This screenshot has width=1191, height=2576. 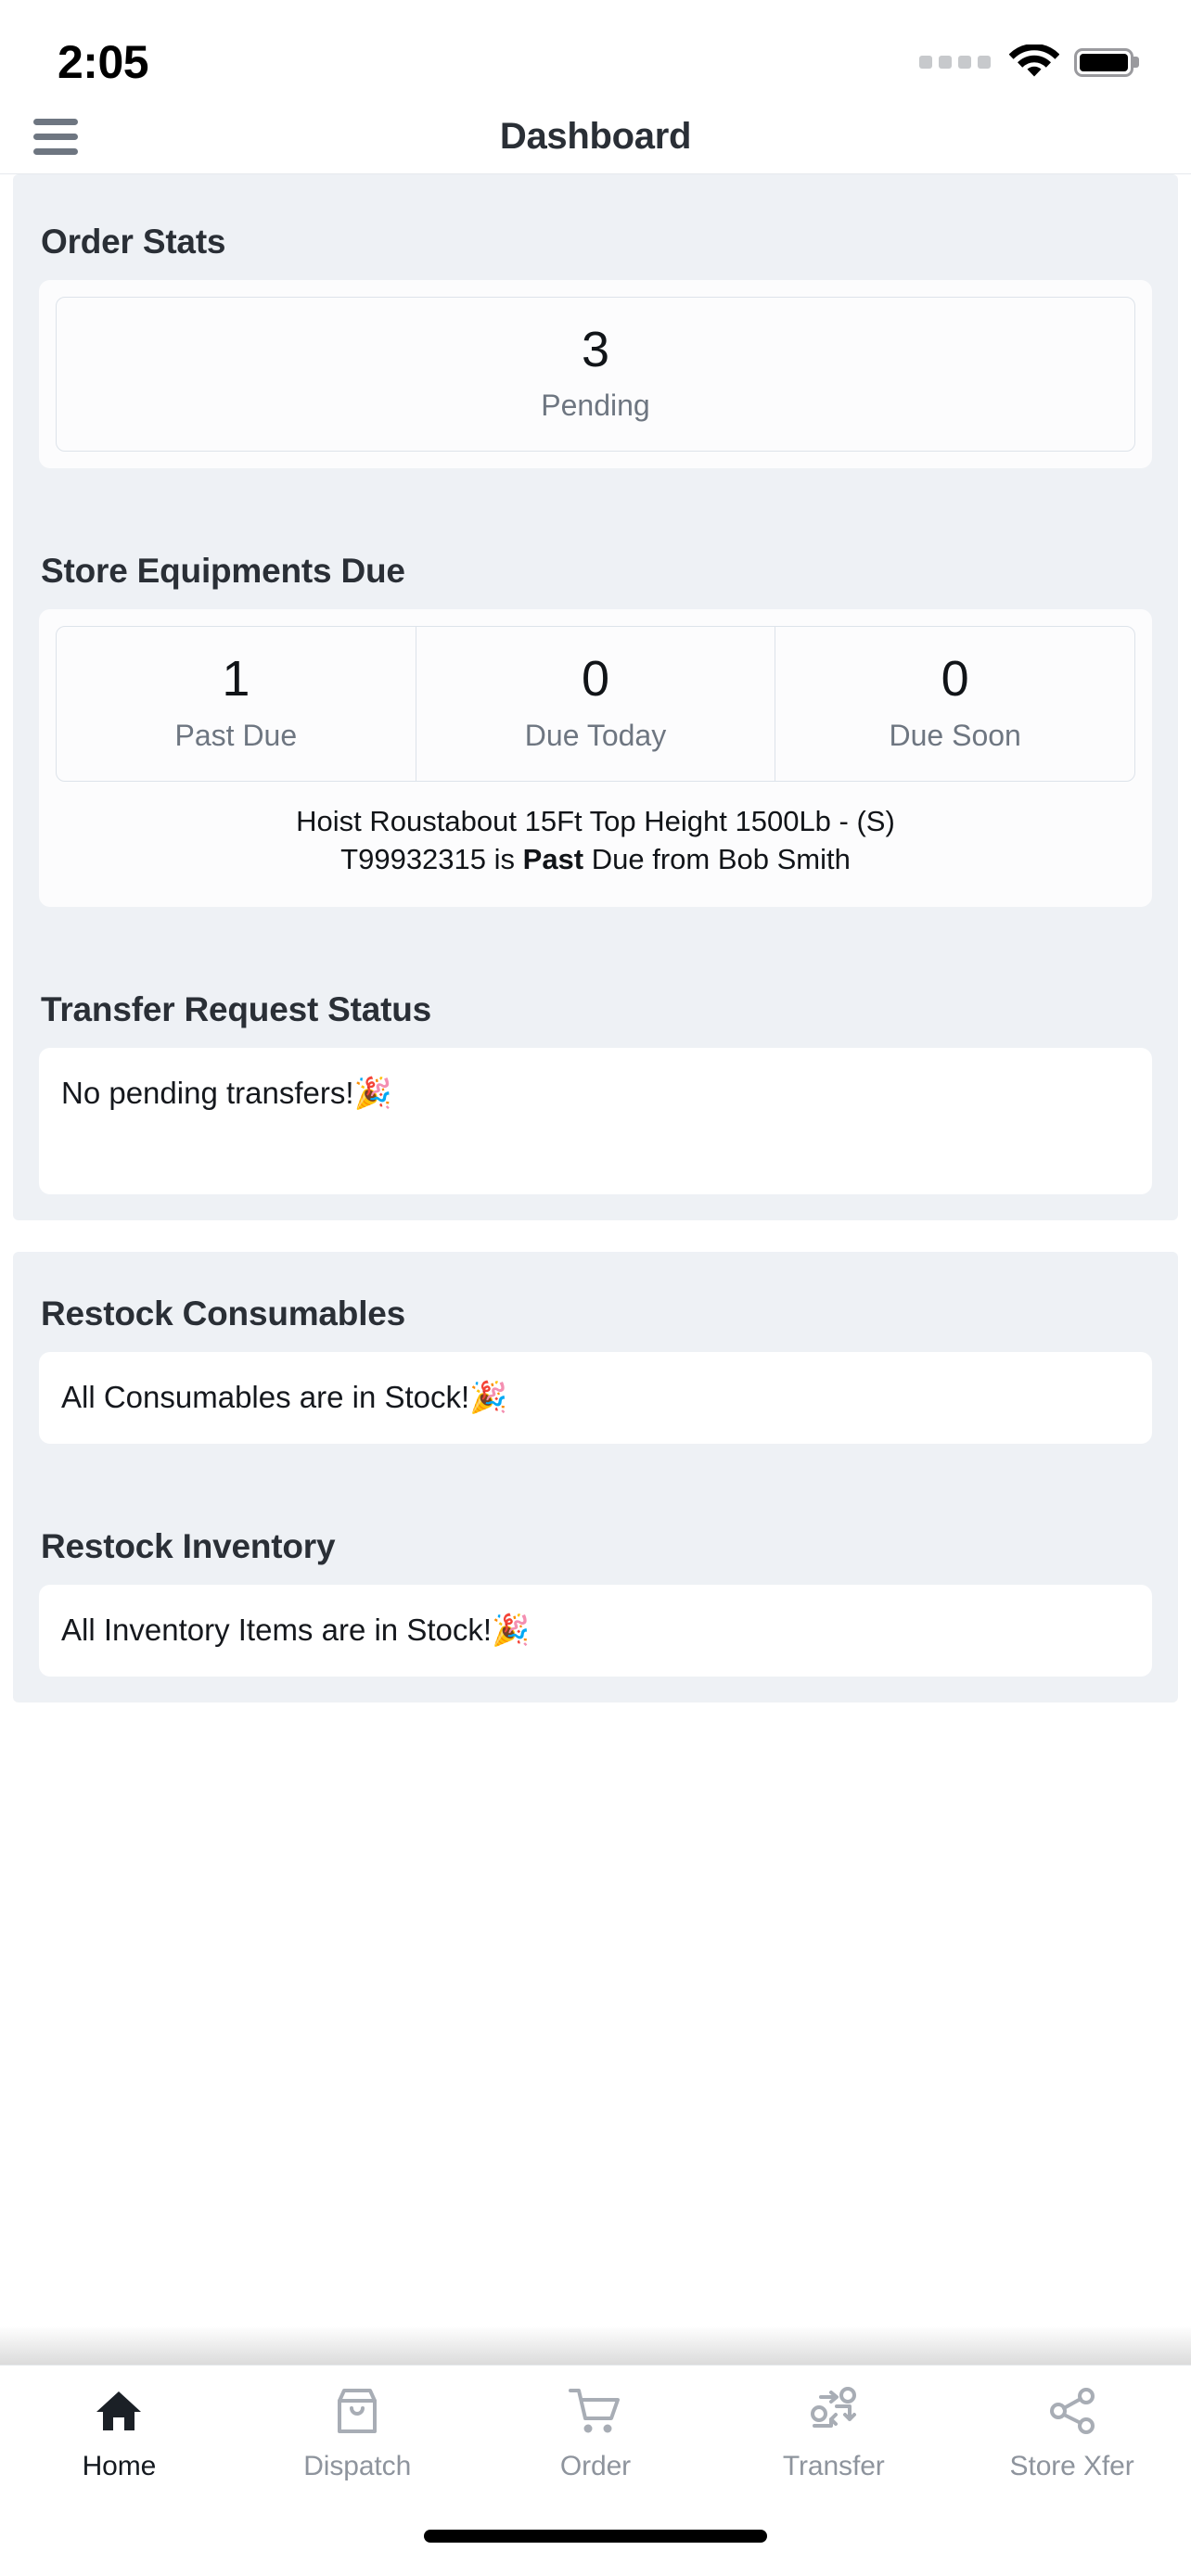 What do you see at coordinates (595, 349) in the screenshot?
I see `stat-pending-value: 3` at bounding box center [595, 349].